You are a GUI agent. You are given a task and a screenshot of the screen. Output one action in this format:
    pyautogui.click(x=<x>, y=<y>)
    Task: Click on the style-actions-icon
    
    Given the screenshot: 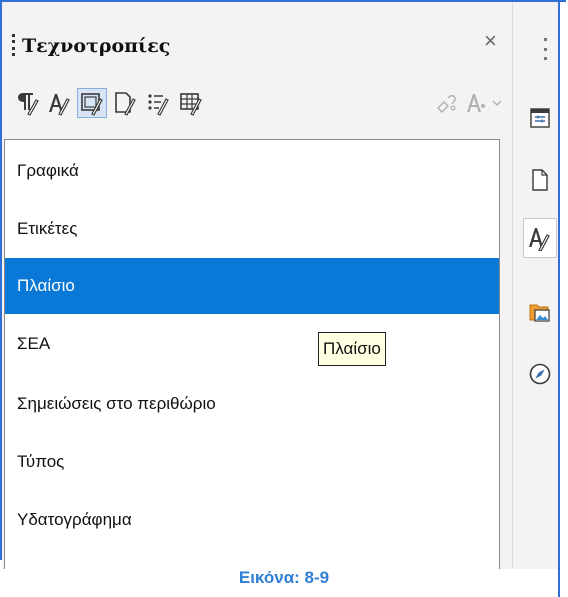 What is the action you would take?
    pyautogui.click(x=484, y=103)
    